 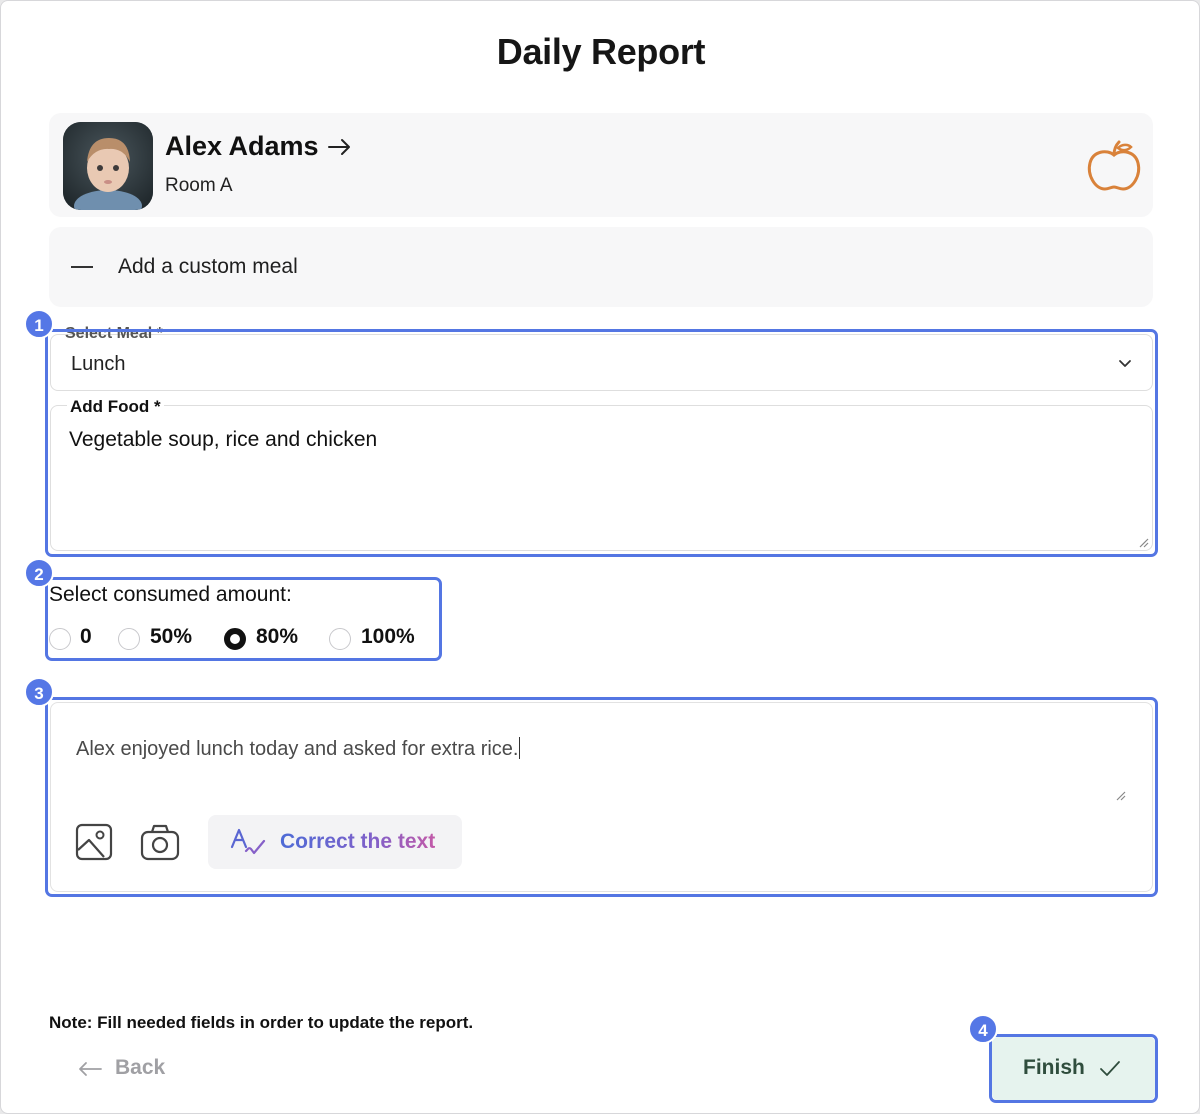 What do you see at coordinates (199, 185) in the screenshot?
I see `child-room: Room A` at bounding box center [199, 185].